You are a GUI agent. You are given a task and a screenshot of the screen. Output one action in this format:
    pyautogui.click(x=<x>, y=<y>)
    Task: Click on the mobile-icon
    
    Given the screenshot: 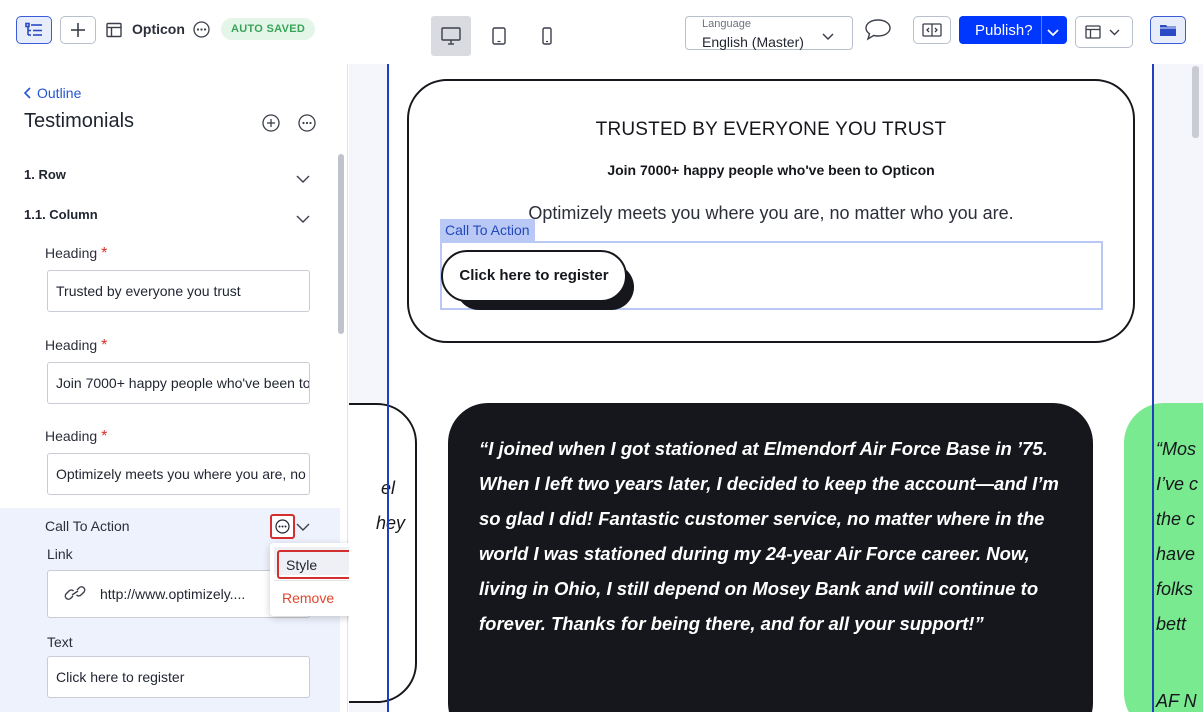 What is the action you would take?
    pyautogui.click(x=547, y=36)
    